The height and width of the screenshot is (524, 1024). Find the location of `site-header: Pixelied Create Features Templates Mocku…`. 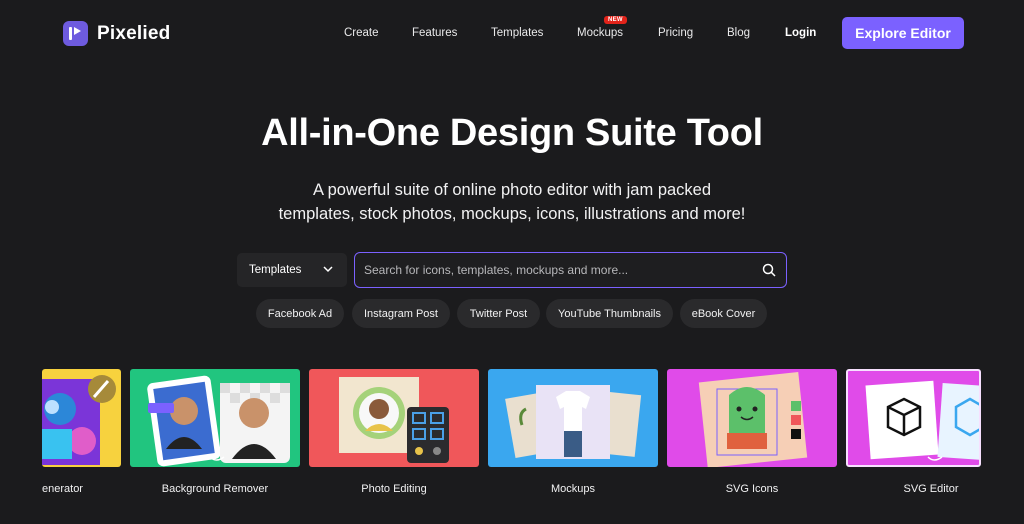

site-header: Pixelied Create Features Templates Mocku… is located at coordinates (512, 33).